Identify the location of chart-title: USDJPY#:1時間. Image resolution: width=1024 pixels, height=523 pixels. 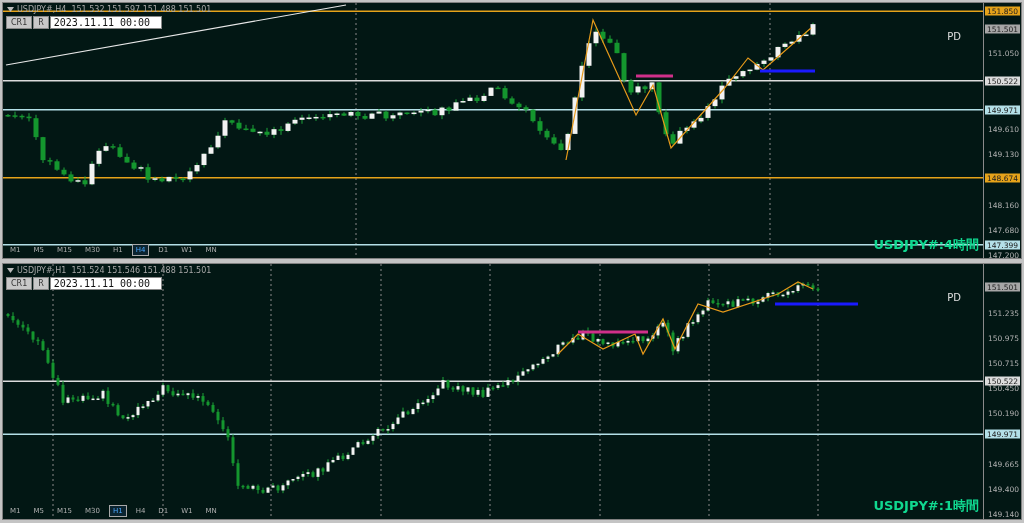
(926, 506).